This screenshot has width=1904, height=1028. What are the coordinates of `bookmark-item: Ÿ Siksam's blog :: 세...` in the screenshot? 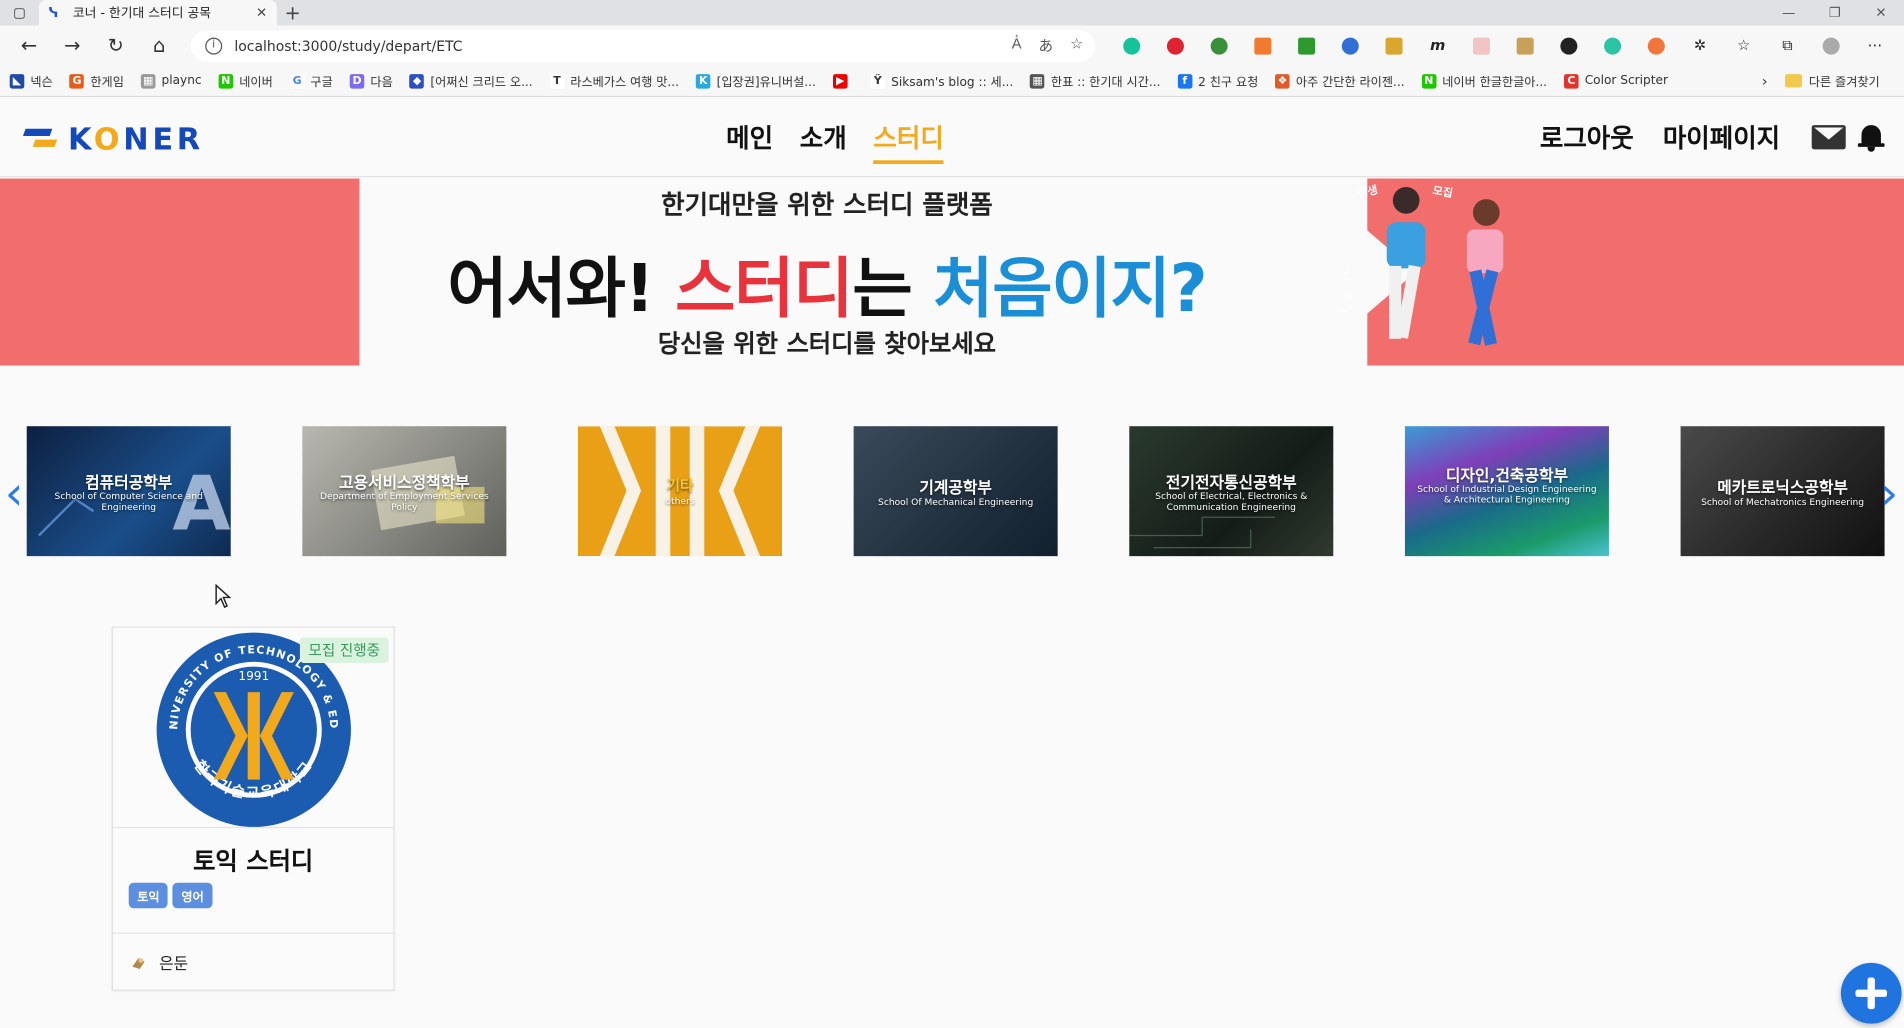 It's located at (941, 81).